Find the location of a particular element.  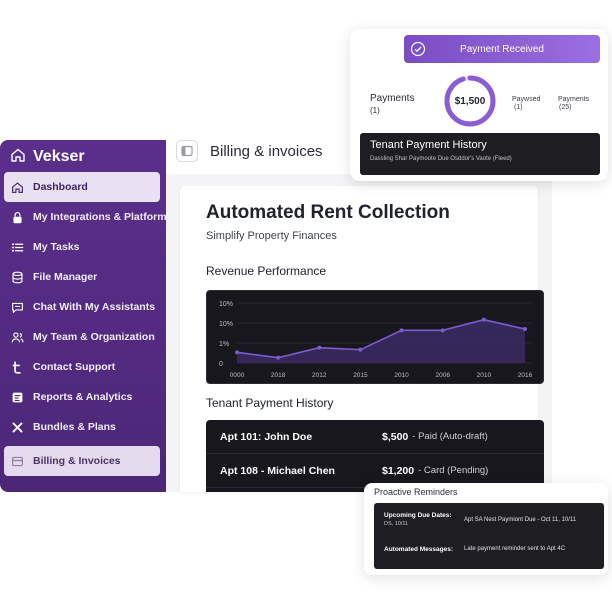

database-icon is located at coordinates (17, 277).